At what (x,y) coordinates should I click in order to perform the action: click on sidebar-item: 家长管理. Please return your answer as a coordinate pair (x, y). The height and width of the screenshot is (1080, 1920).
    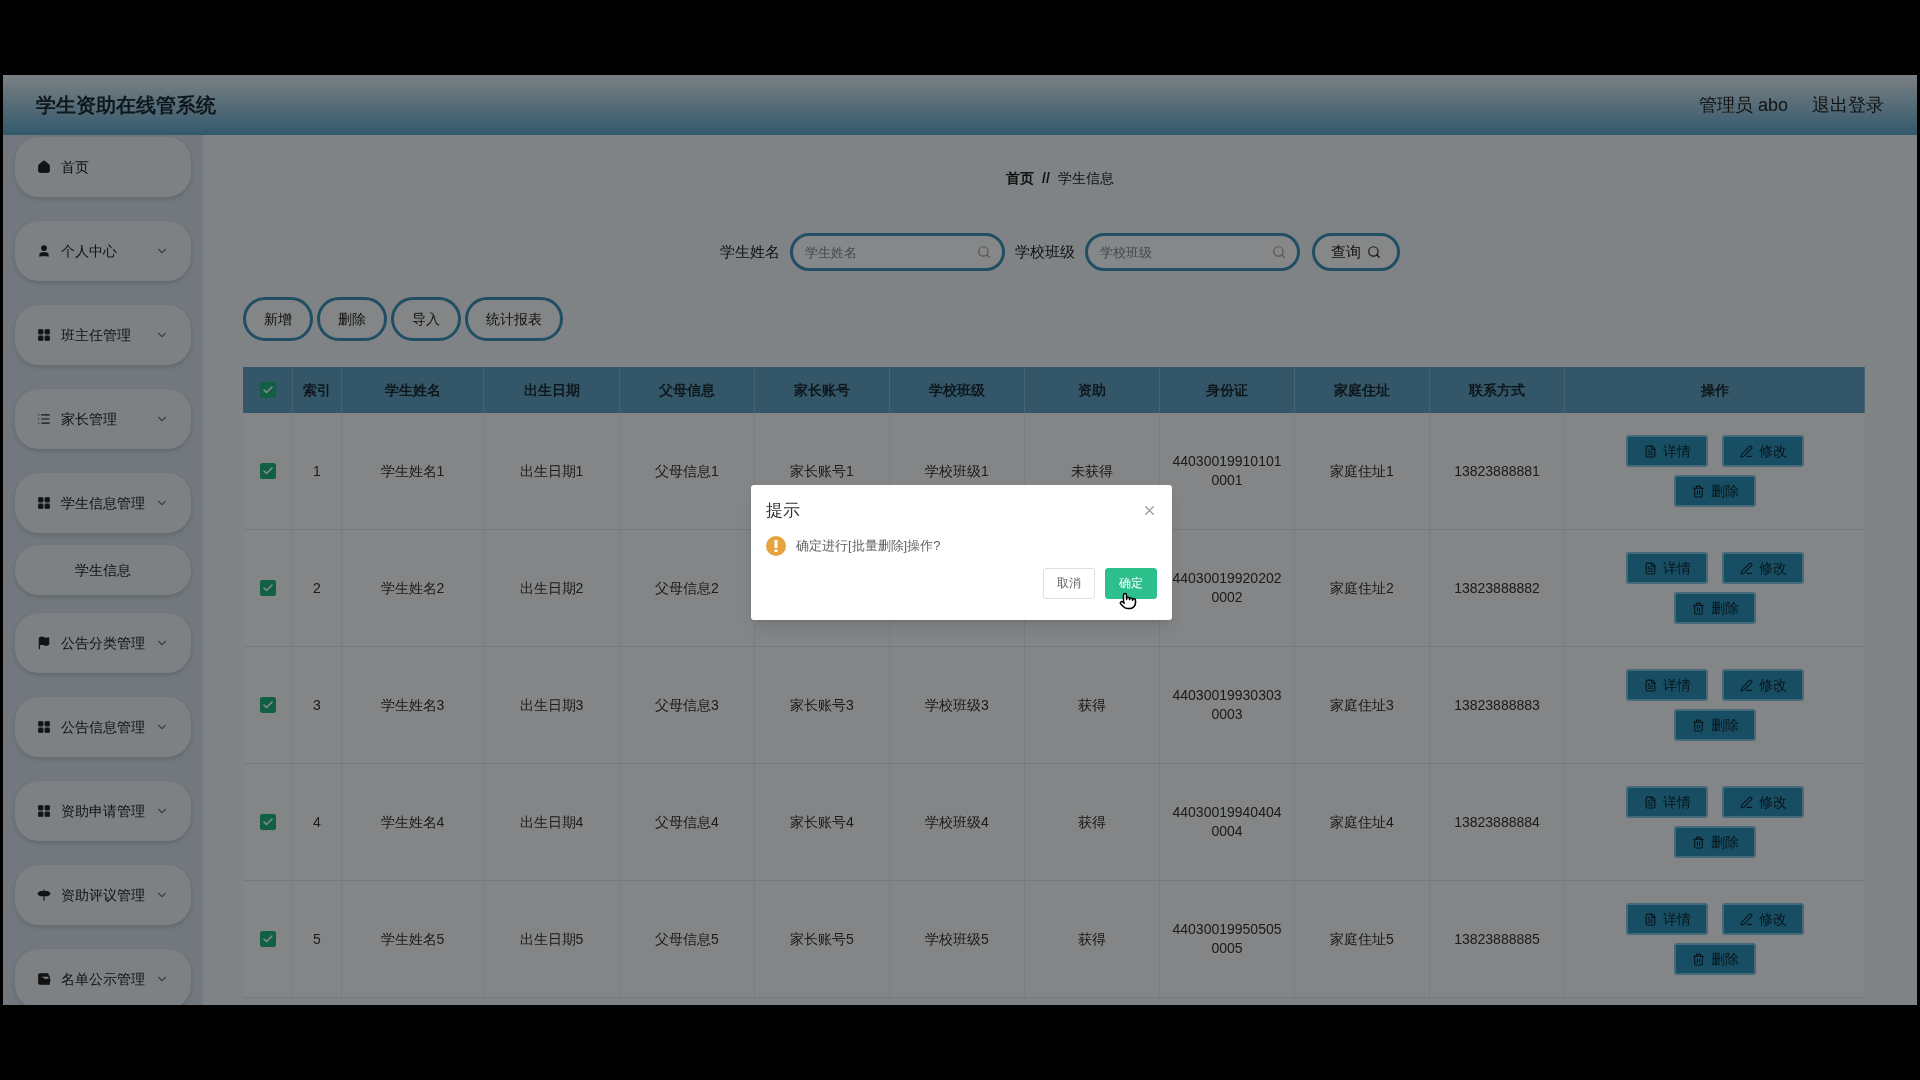
    Looking at the image, I should click on (103, 419).